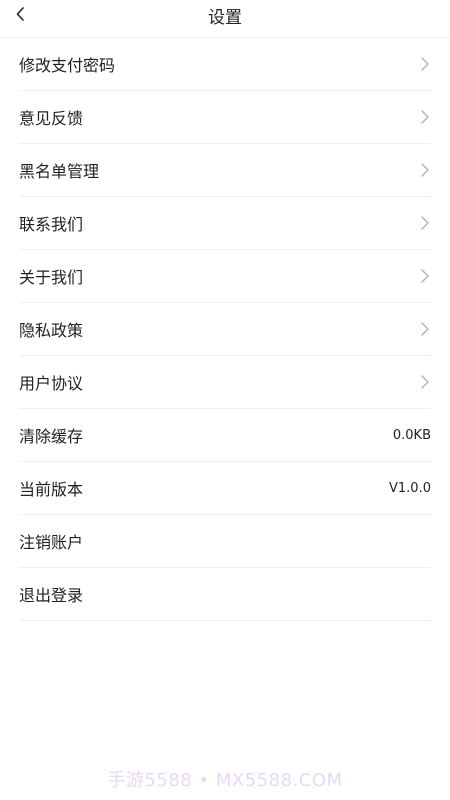 Image resolution: width=450 pixels, height=800 pixels. Describe the element at coordinates (225, 276) in the screenshot. I see `settings-row-about-us: 关于我们` at that location.